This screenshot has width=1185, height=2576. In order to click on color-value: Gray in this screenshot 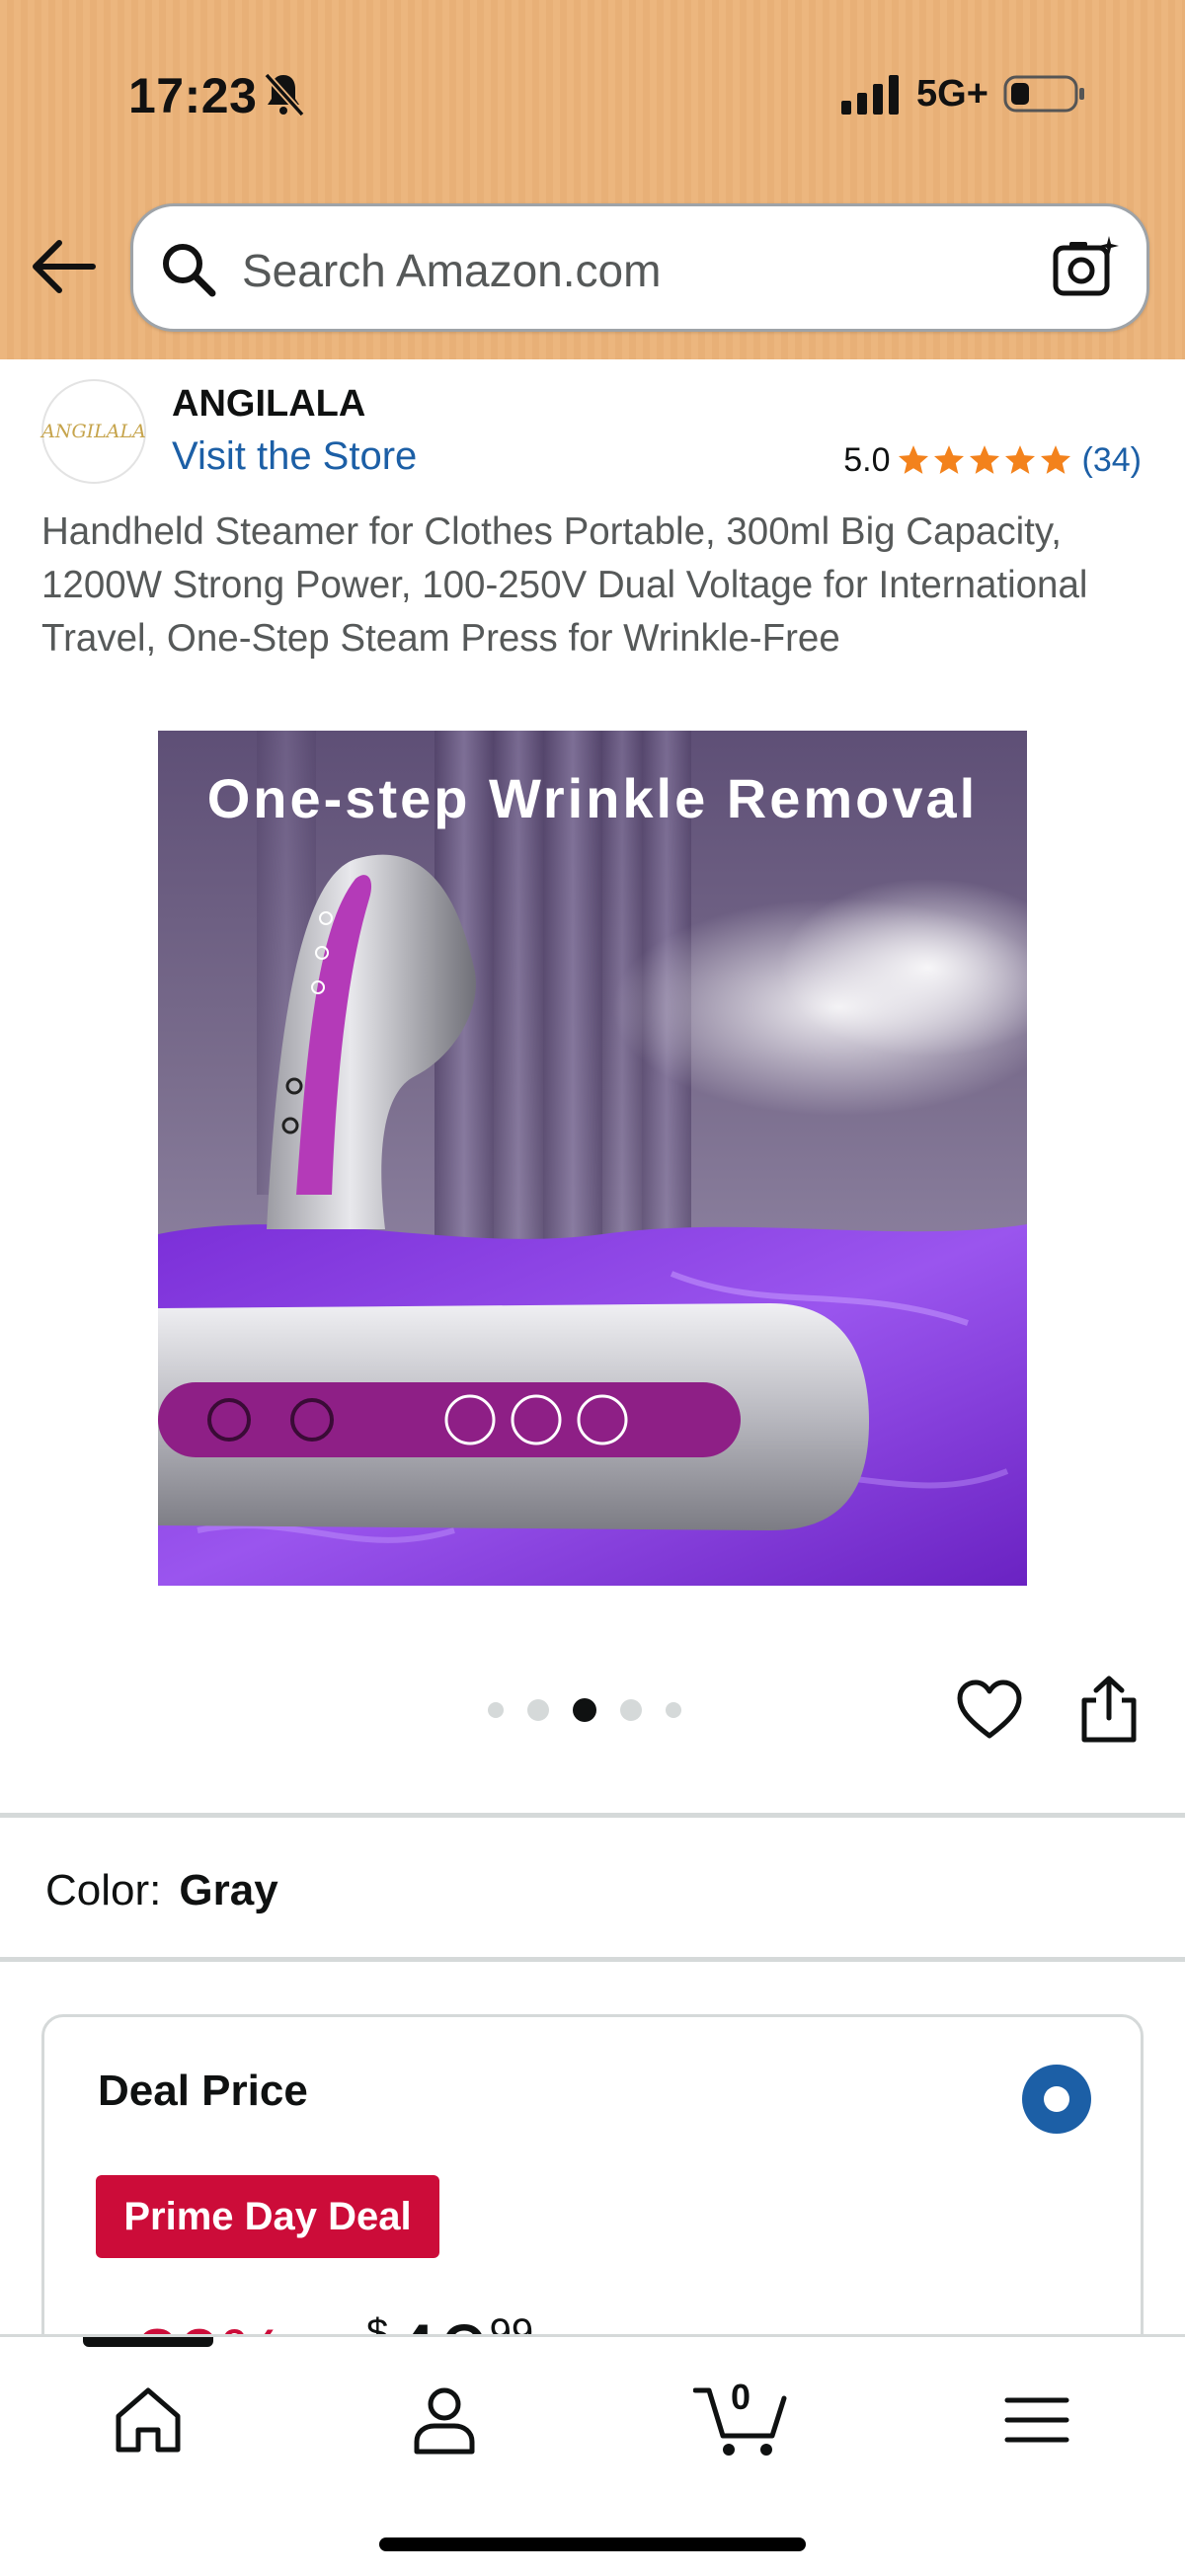, I will do `click(229, 1890)`.